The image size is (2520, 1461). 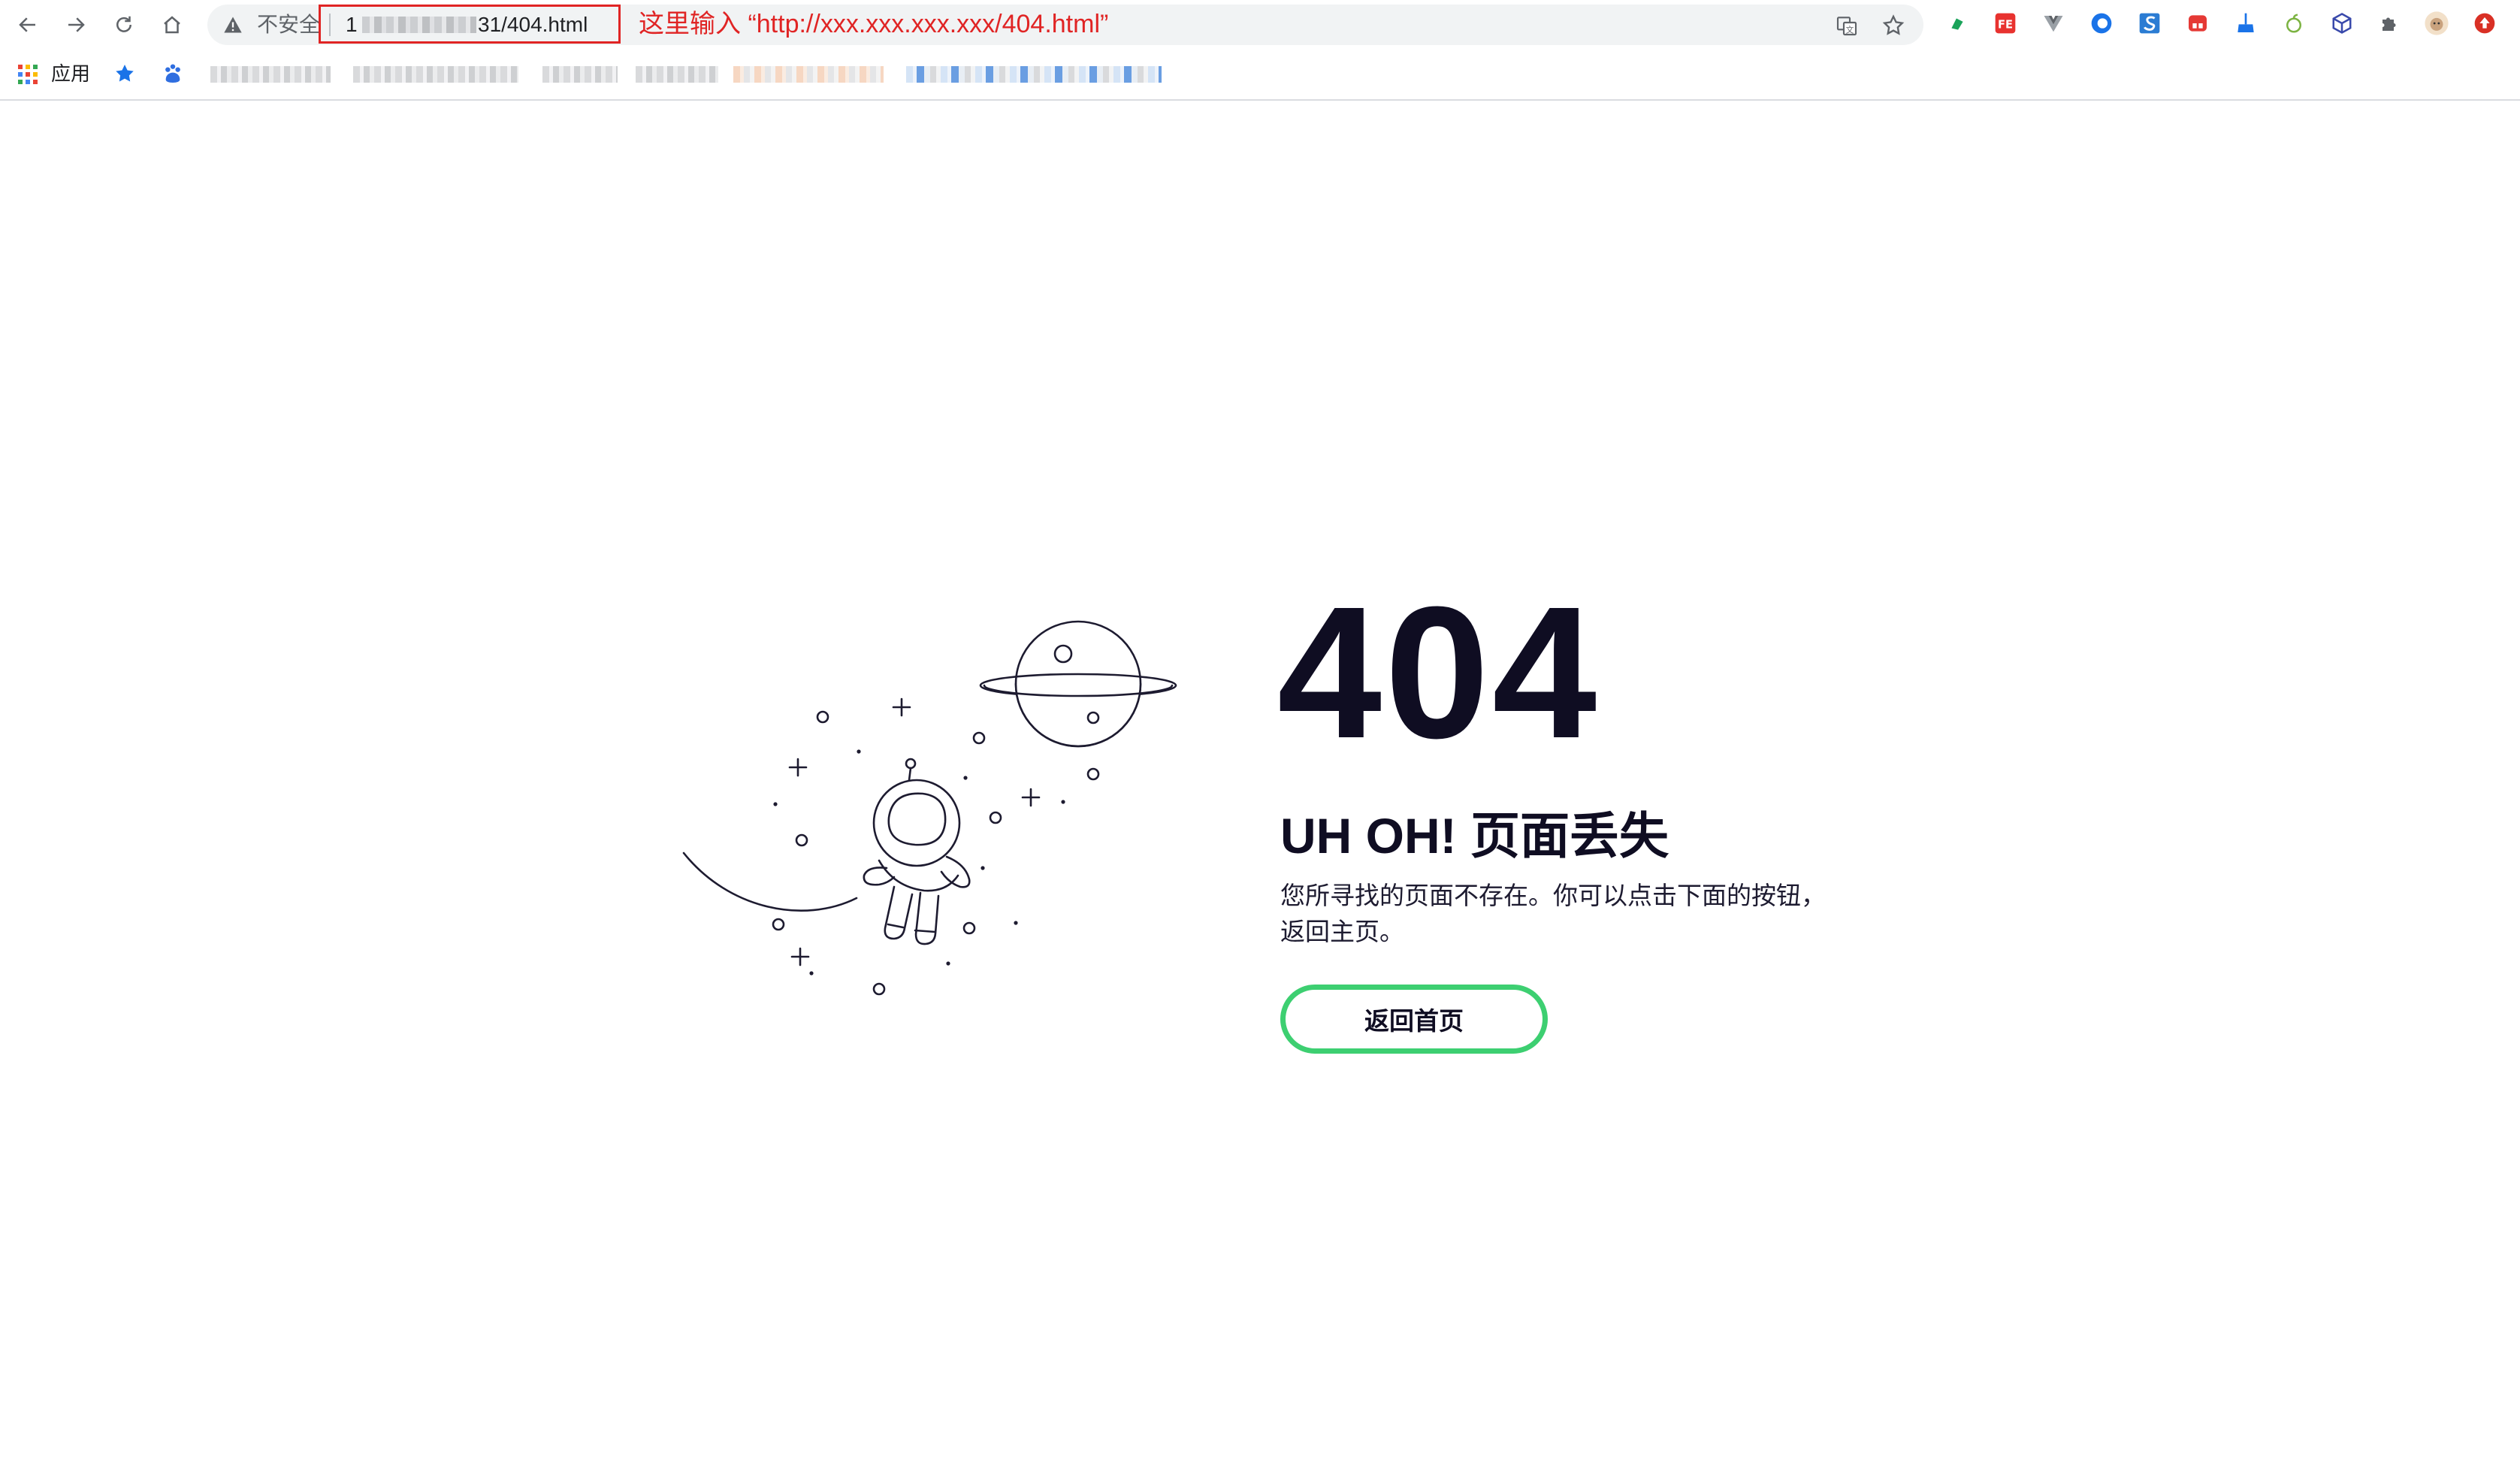 What do you see at coordinates (470, 24) in the screenshot?
I see `url-highlight-box` at bounding box center [470, 24].